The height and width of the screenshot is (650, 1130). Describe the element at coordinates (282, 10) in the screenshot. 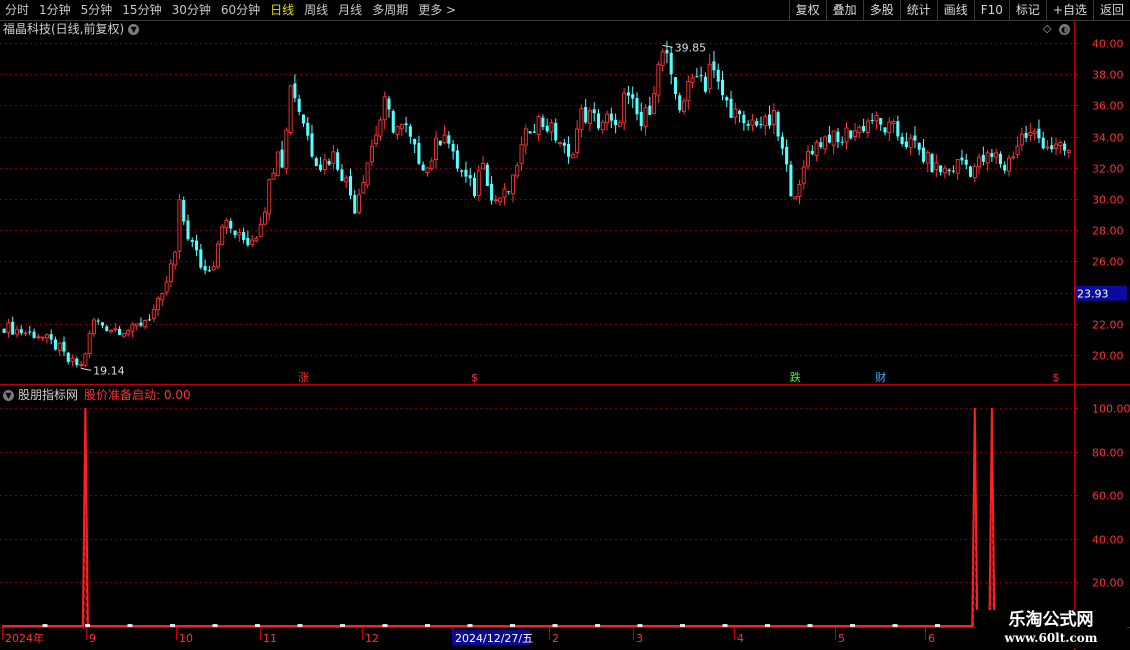

I see `period-tab: 日线` at that location.